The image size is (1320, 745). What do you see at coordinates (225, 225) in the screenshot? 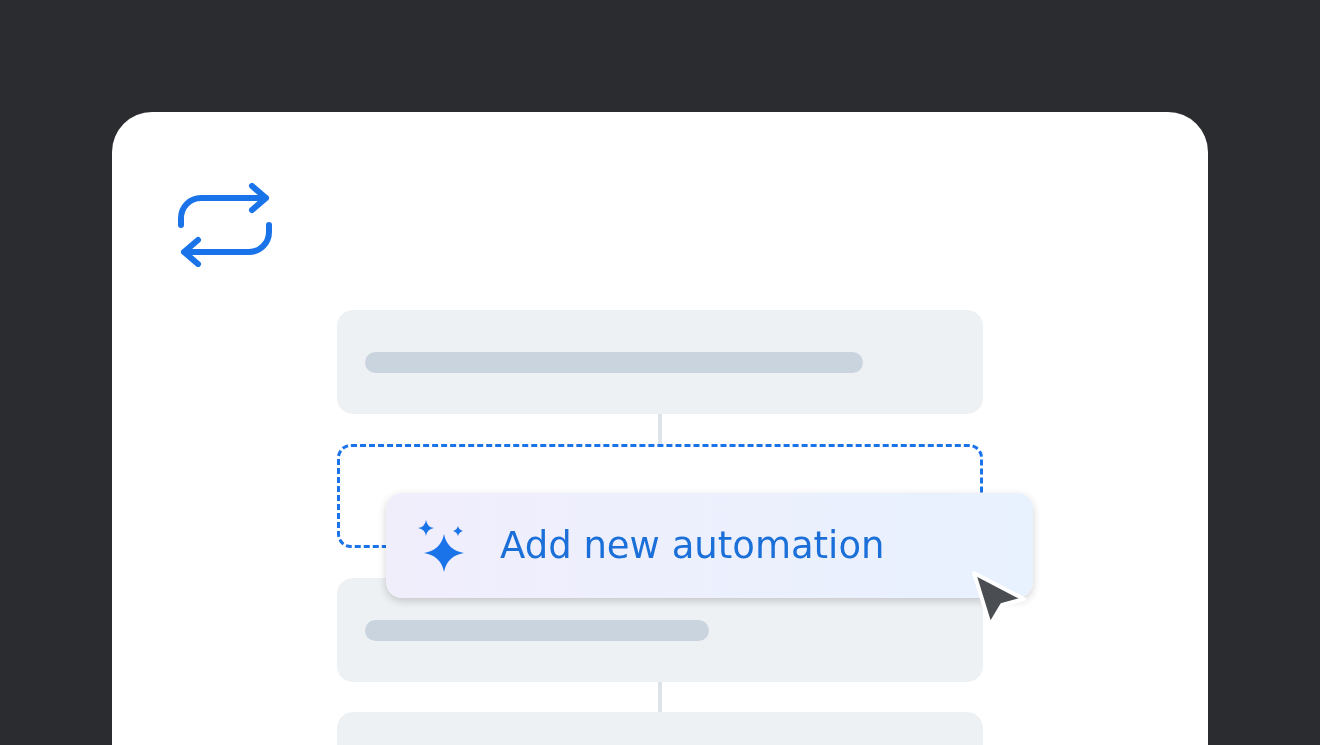
I see `repeat-icon` at bounding box center [225, 225].